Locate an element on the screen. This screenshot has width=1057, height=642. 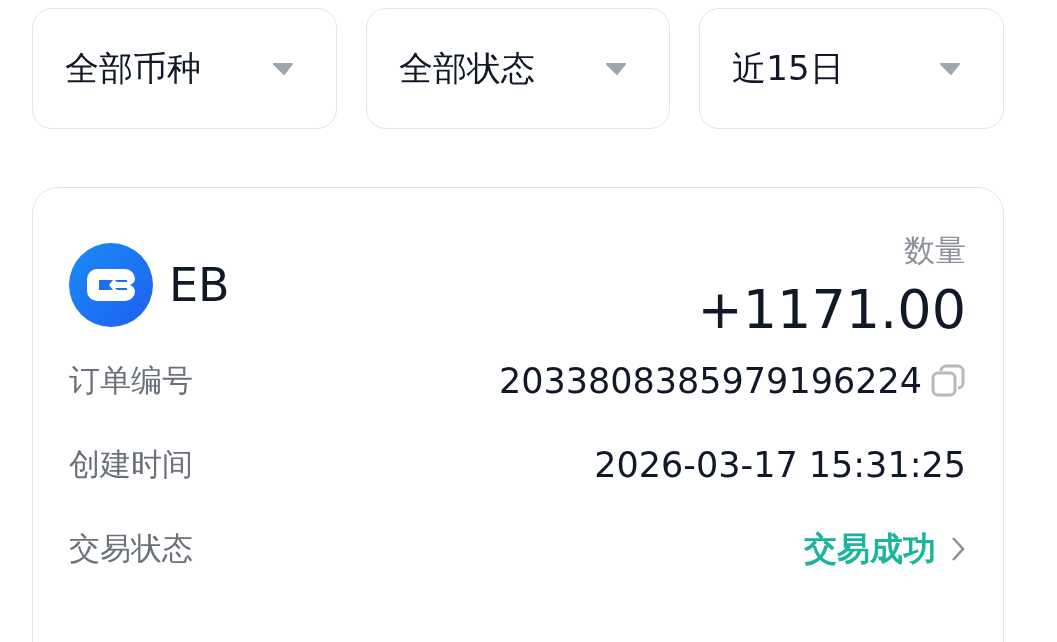
filter-dropdown: 全部状态 is located at coordinates (518, 68).